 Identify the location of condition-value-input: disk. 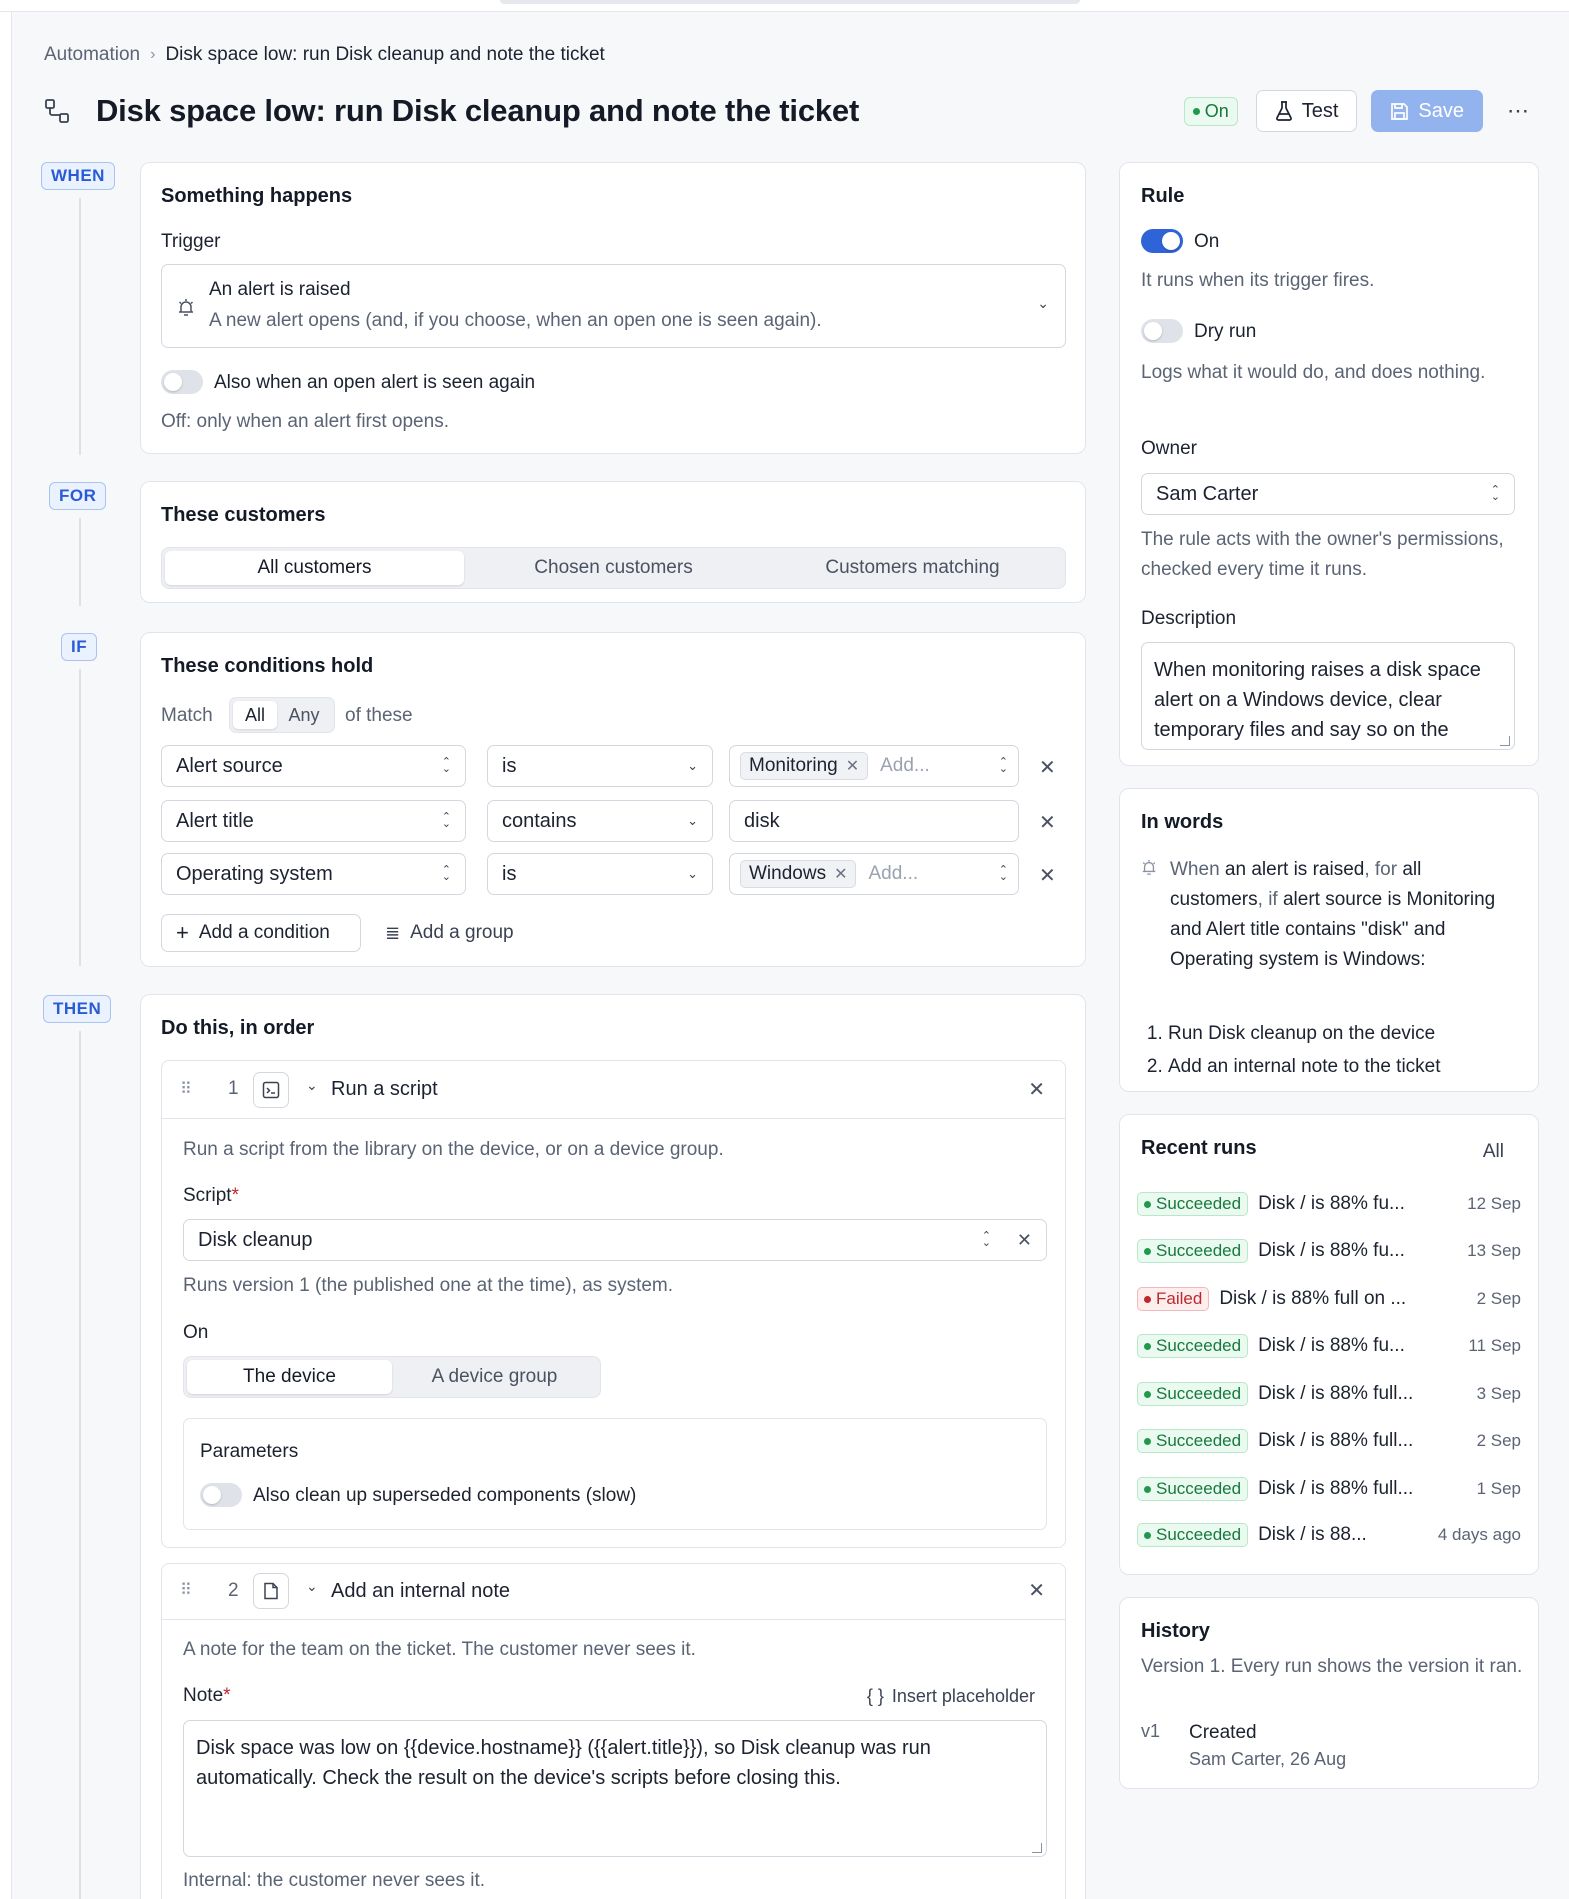
(874, 821).